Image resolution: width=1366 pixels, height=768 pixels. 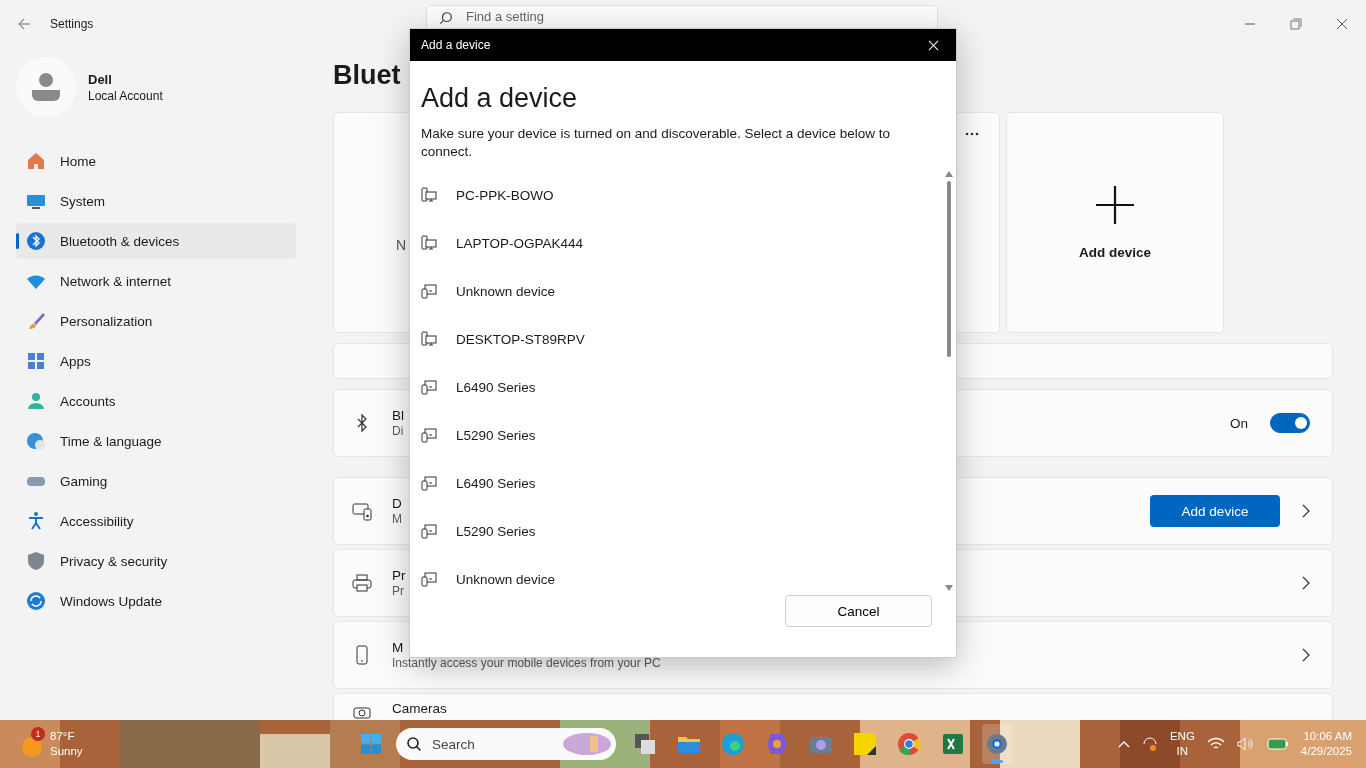 I want to click on nav-item: Bluetooth & devices, so click(x=156, y=241).